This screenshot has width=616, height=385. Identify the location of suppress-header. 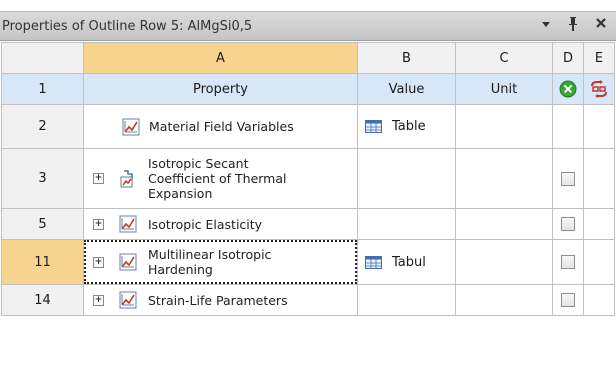
(568, 89).